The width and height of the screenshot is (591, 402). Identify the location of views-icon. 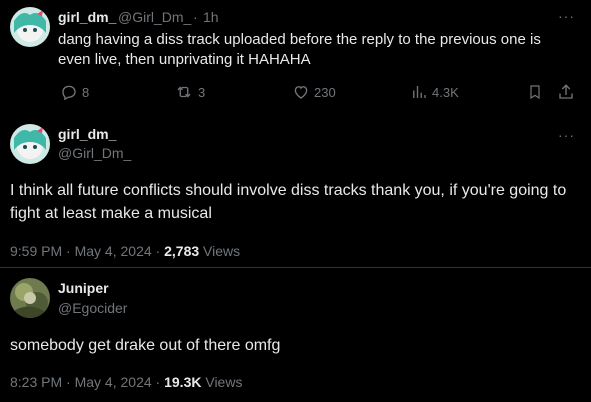
(419, 92).